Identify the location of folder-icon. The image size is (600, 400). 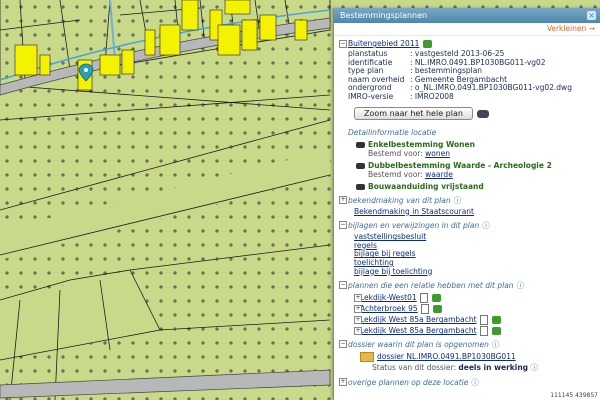
(367, 357).